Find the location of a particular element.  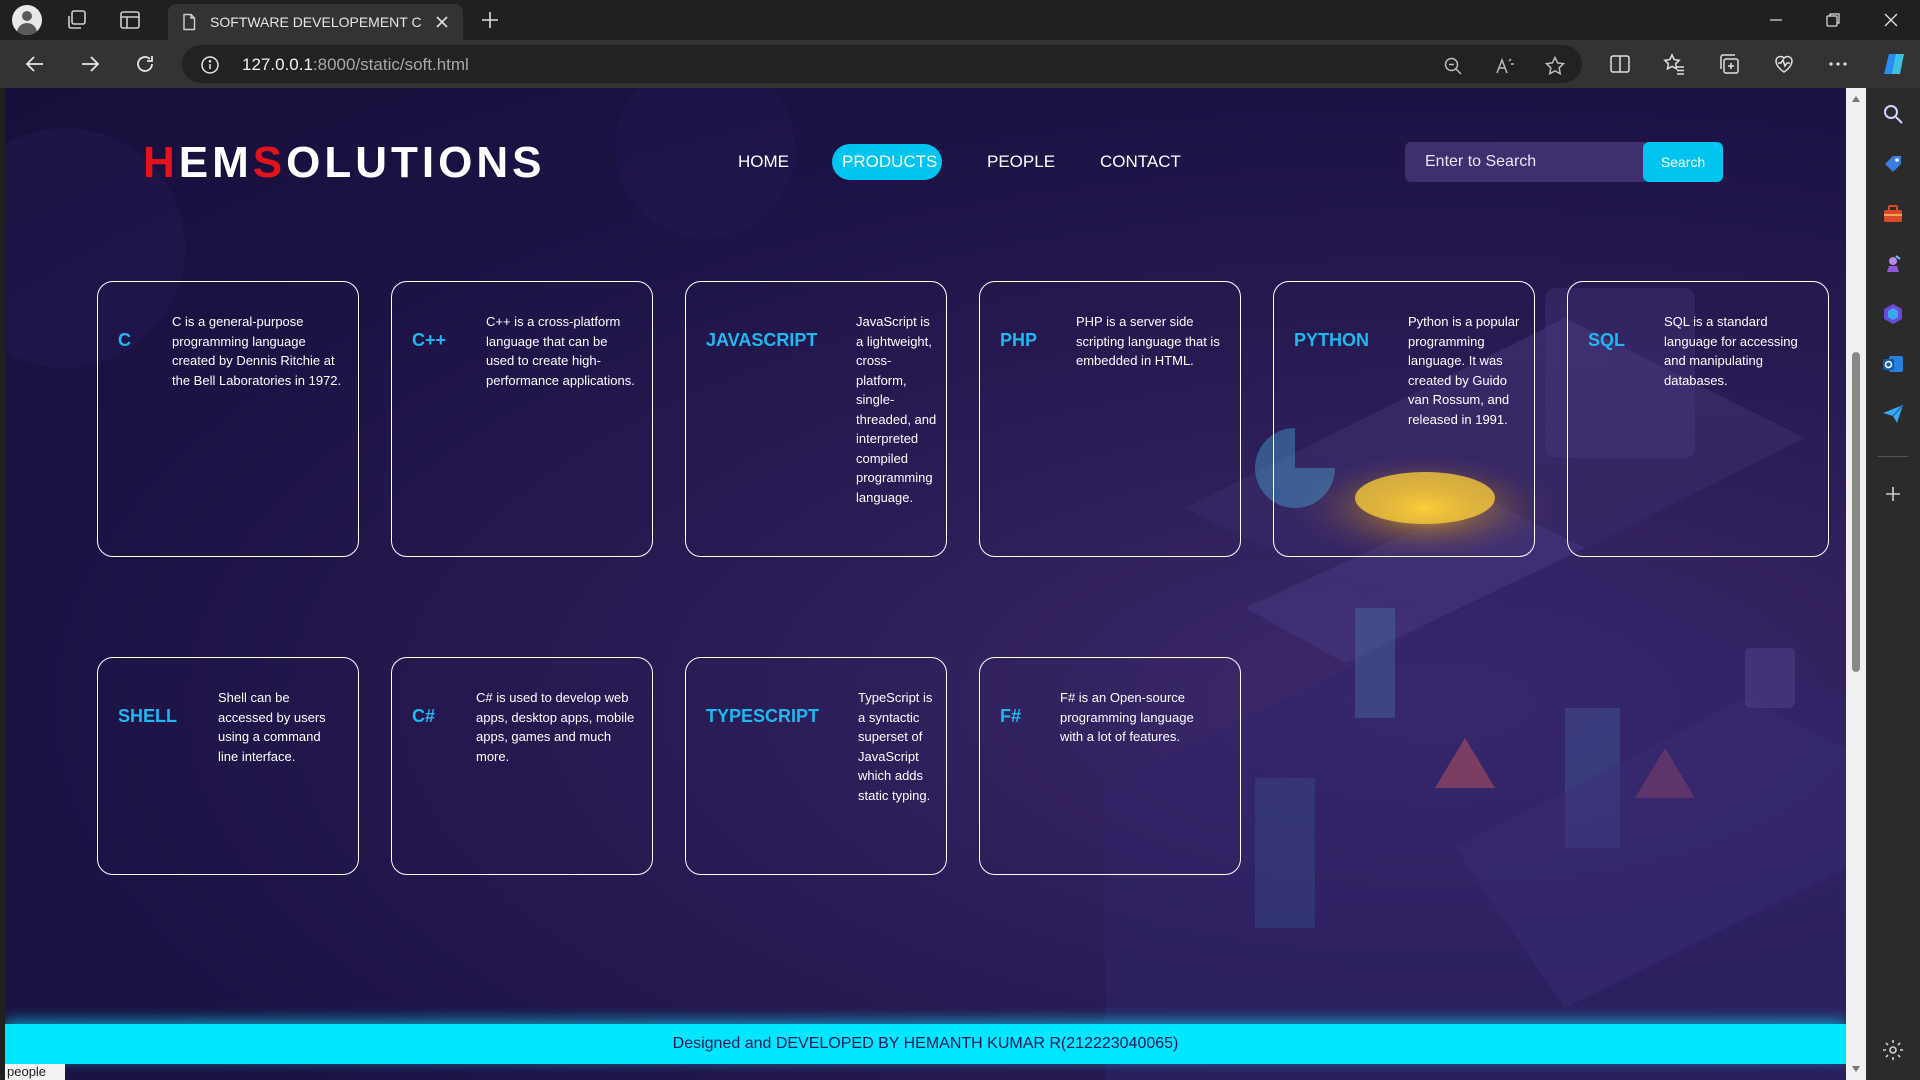

url-host: 127.0.0.1 is located at coordinates (277, 64).